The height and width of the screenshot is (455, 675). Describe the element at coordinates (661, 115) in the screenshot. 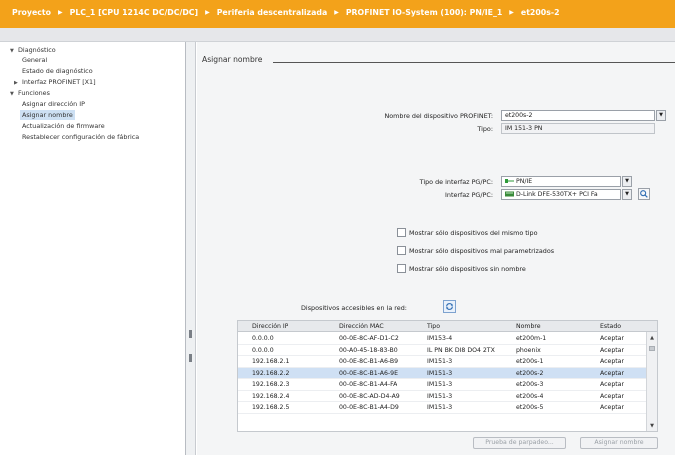

I see `device-name-dropdown-icon: ▼` at that location.